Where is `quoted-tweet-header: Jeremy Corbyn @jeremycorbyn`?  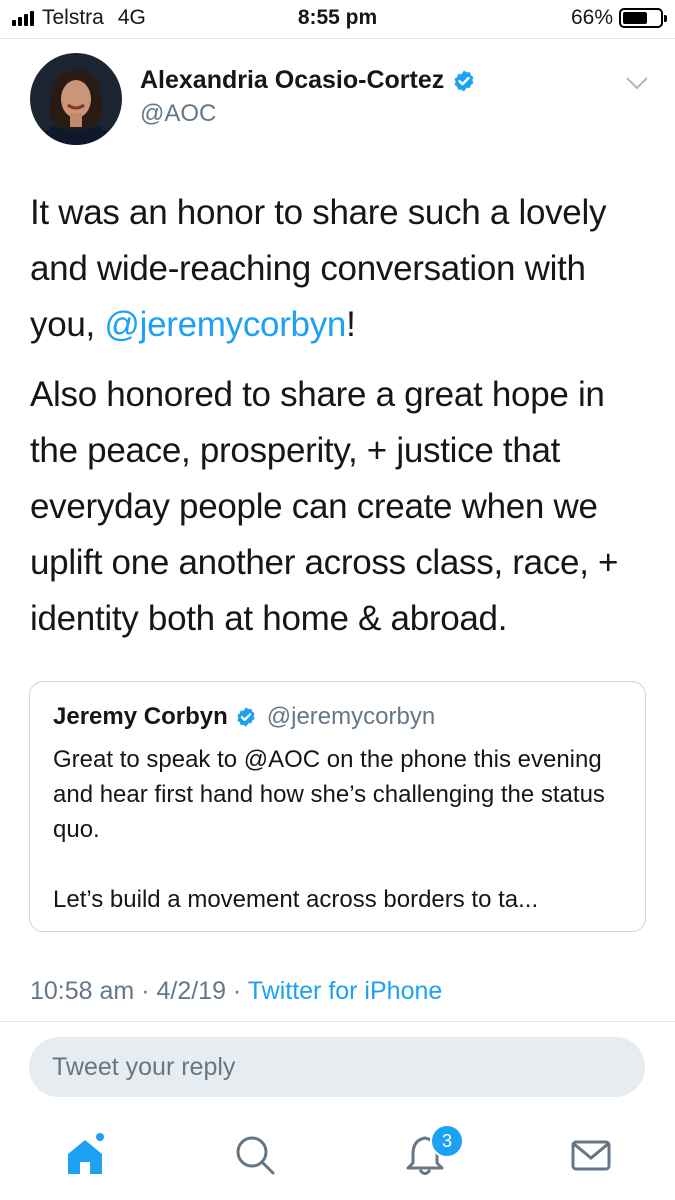
quoted-tweet-header: Jeremy Corbyn @jeremycorbyn is located at coordinates (244, 717).